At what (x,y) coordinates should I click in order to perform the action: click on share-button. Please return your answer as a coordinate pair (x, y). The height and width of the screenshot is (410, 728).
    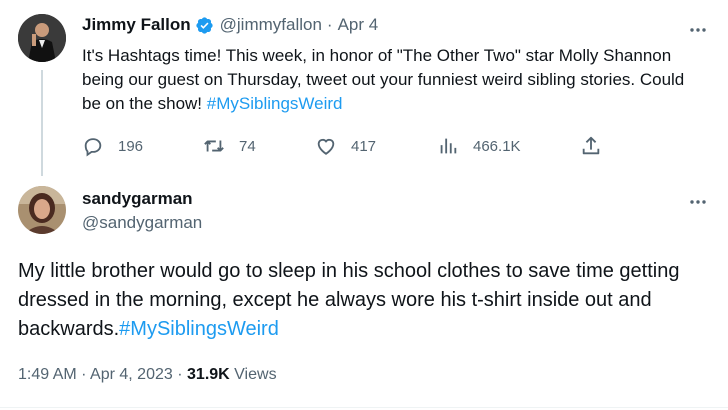
    Looking at the image, I should click on (598, 146).